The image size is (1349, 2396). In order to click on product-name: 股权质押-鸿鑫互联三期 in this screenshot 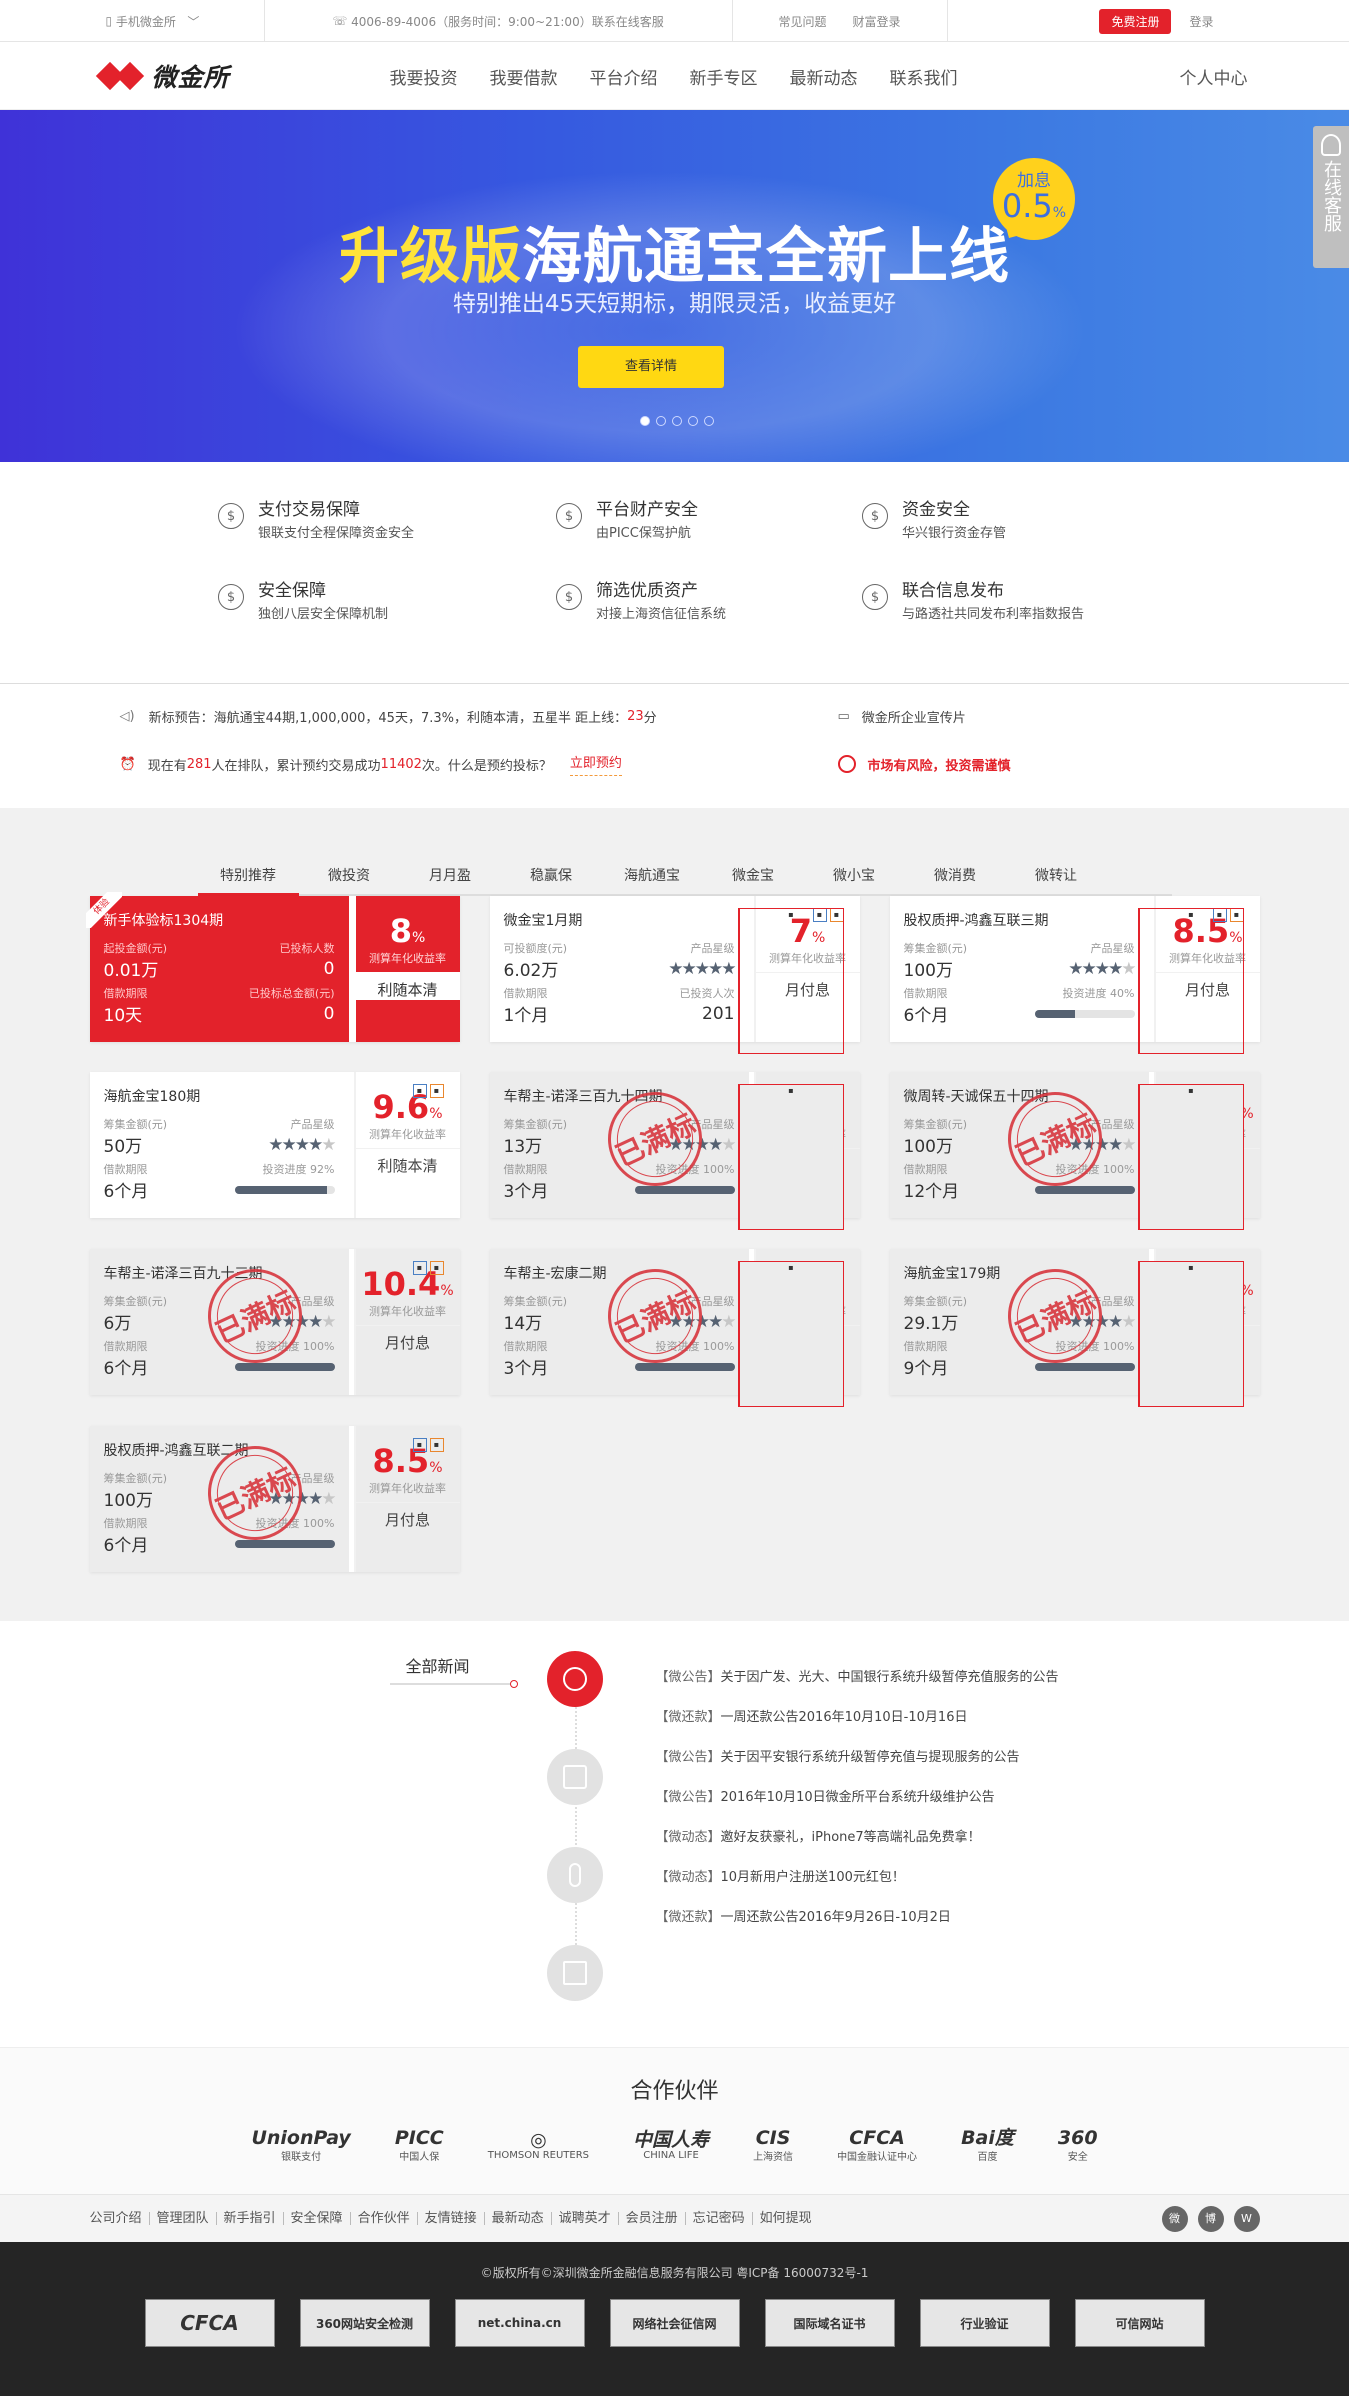, I will do `click(1019, 920)`.